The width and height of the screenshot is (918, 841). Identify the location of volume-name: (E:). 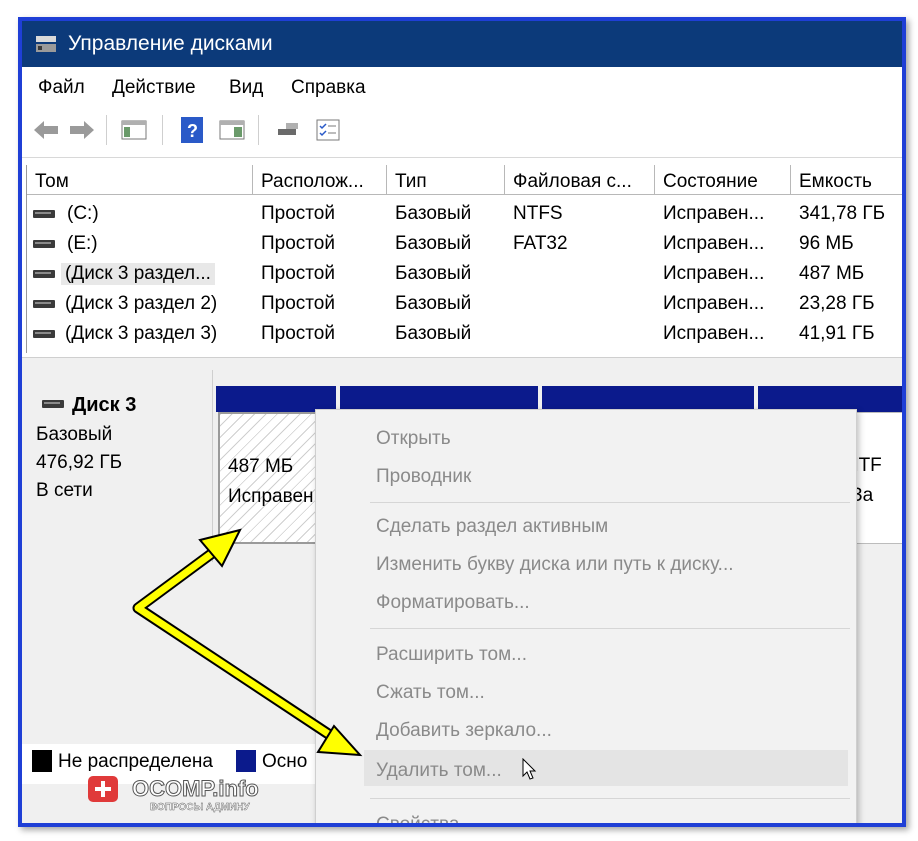
(82, 243).